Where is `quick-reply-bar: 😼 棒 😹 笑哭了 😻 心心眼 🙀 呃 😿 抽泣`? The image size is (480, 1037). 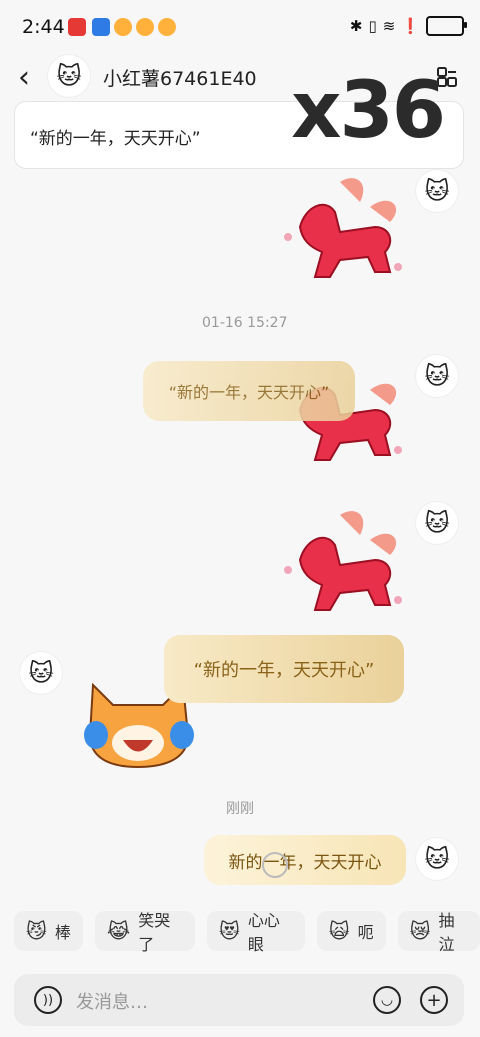
quick-reply-bar: 😼 棒 😹 笑哭了 😻 心心眼 🙀 呃 😿 抽泣 is located at coordinates (247, 932).